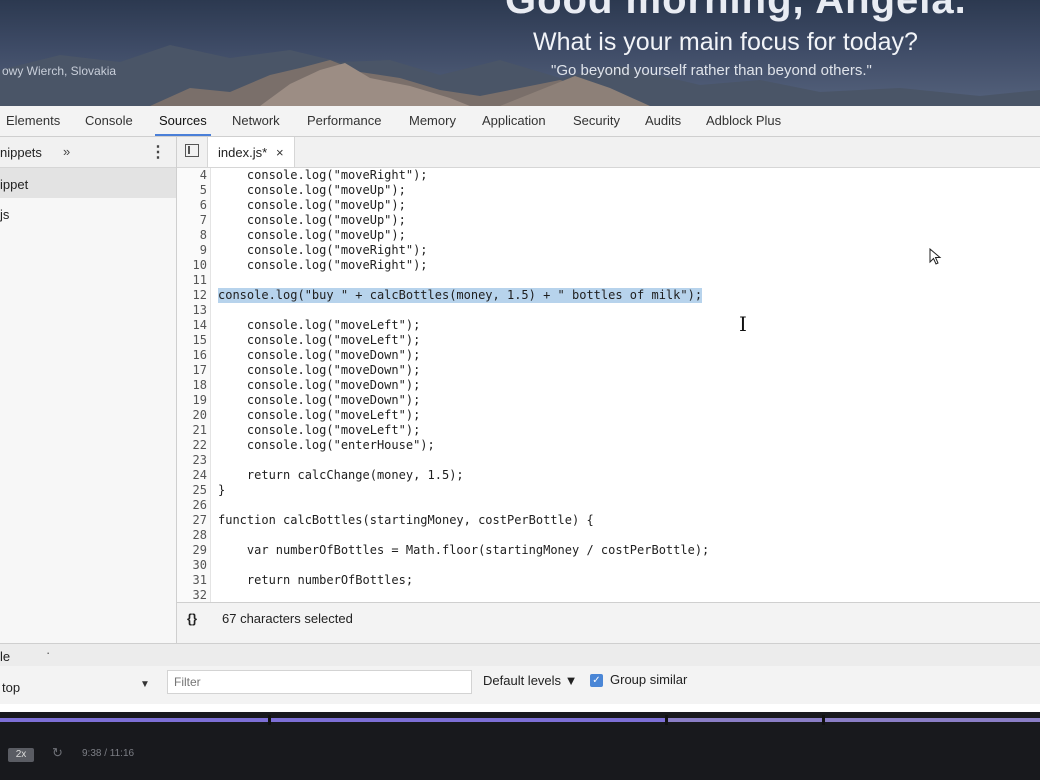 The width and height of the screenshot is (1040, 780). I want to click on code-line: 19 console.log("moveDown");, so click(608, 400).